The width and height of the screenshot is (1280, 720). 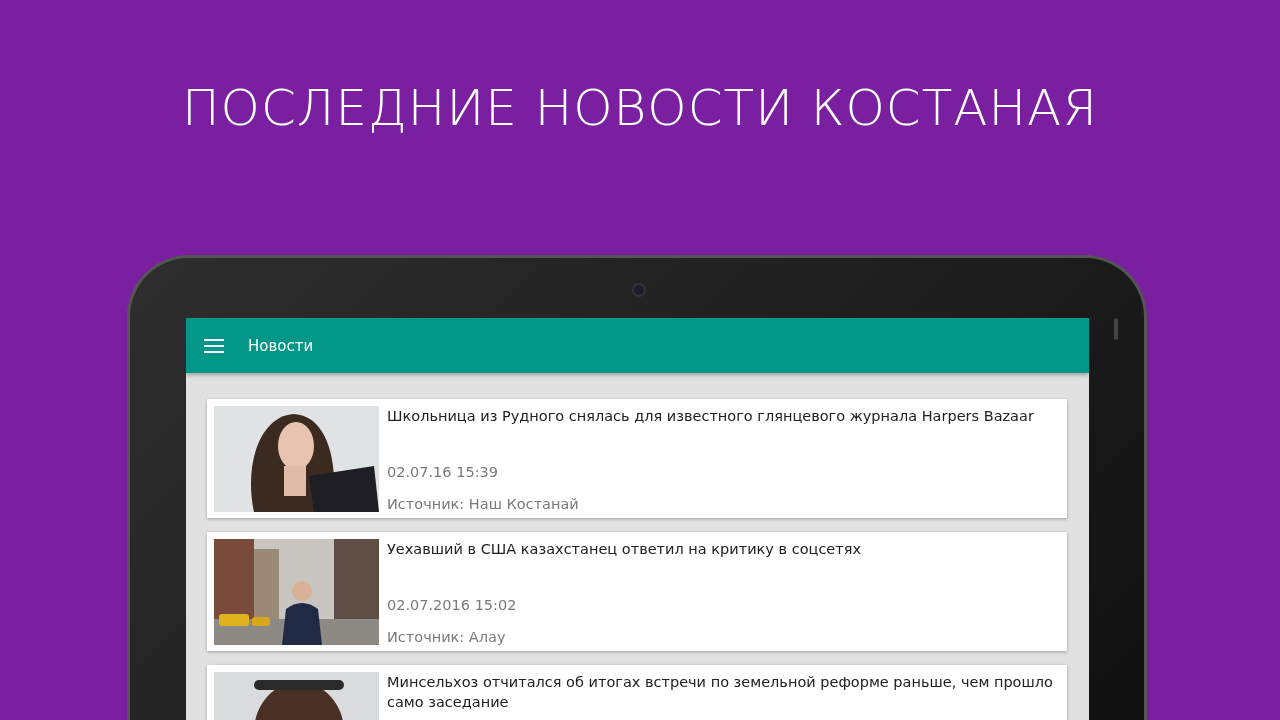 What do you see at coordinates (214, 345) in the screenshot?
I see `menu-icon` at bounding box center [214, 345].